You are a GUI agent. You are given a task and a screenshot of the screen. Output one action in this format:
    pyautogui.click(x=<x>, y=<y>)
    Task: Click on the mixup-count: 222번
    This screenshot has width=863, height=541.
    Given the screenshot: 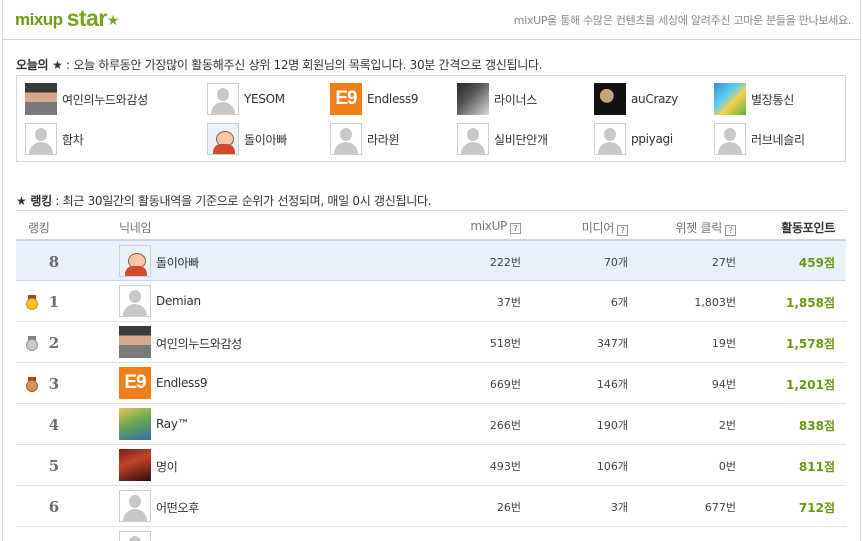 What is the action you would take?
    pyautogui.click(x=505, y=262)
    